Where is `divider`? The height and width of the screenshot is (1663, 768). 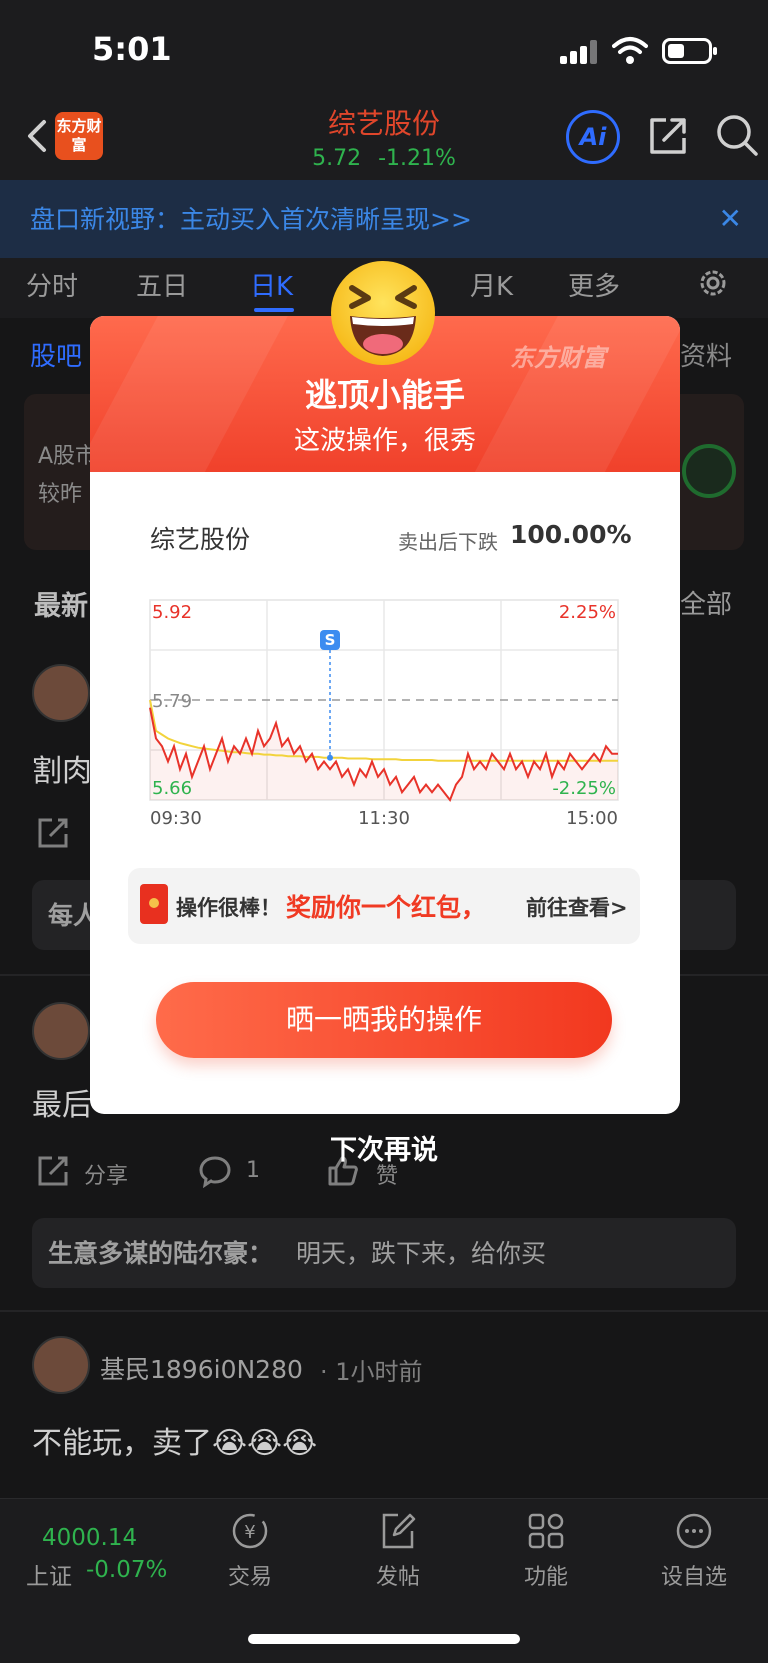
divider is located at coordinates (384, 1311).